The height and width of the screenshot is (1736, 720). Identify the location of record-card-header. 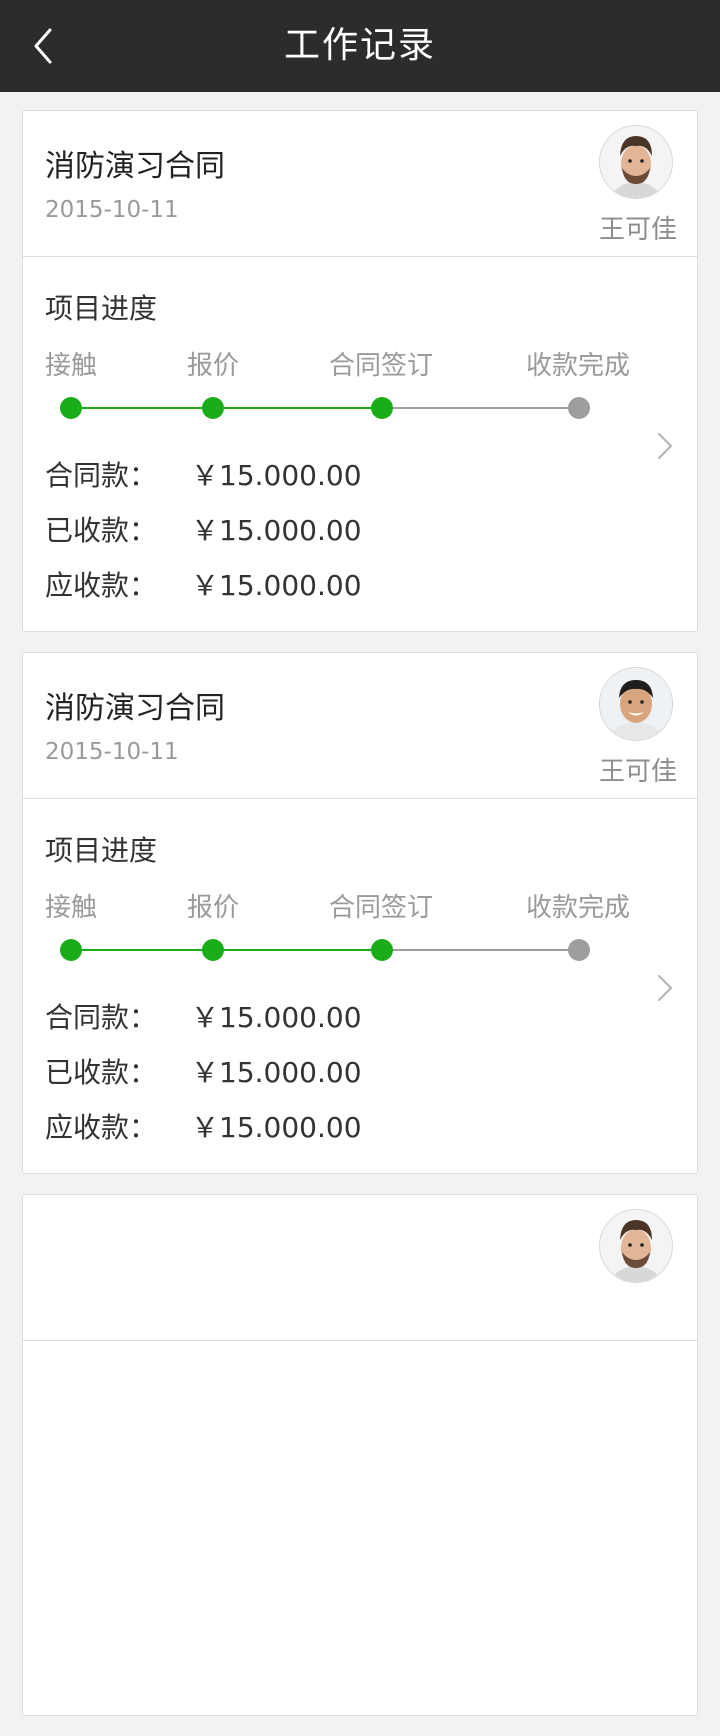
(360, 1268).